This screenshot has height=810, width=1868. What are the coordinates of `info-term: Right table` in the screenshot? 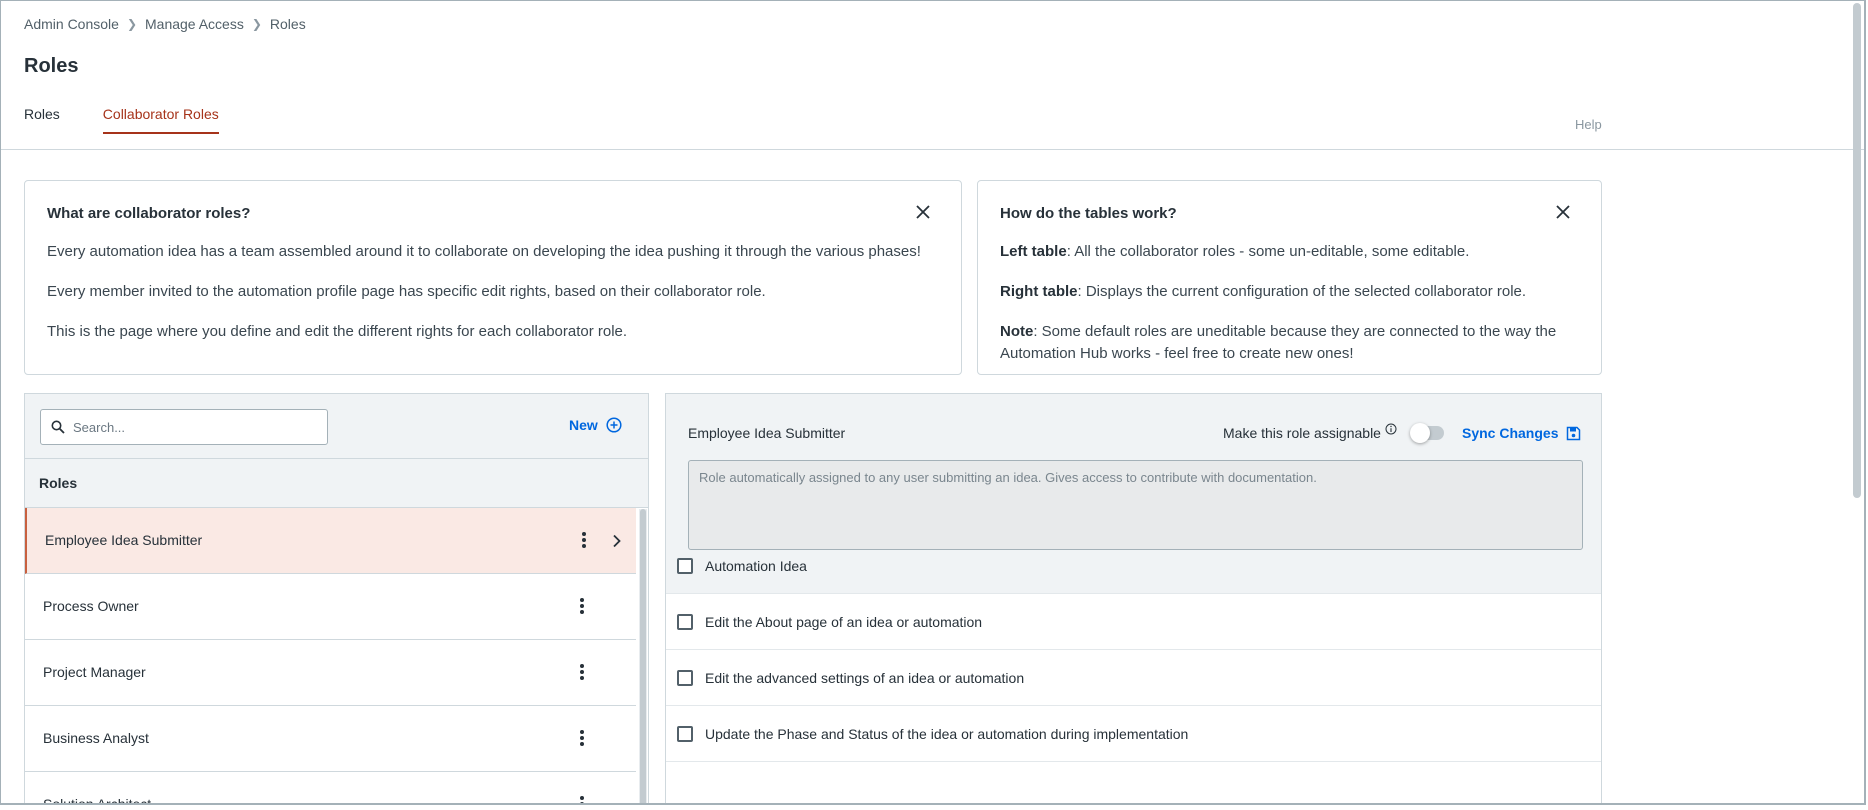 It's located at (1039, 291).